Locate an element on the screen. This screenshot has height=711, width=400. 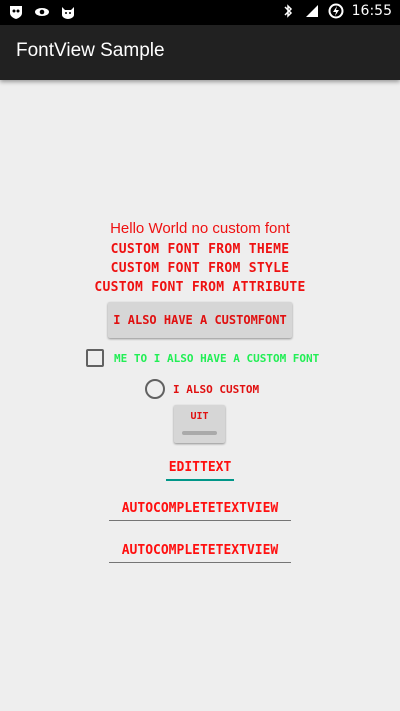
status-time: 16:55 is located at coordinates (371, 11).